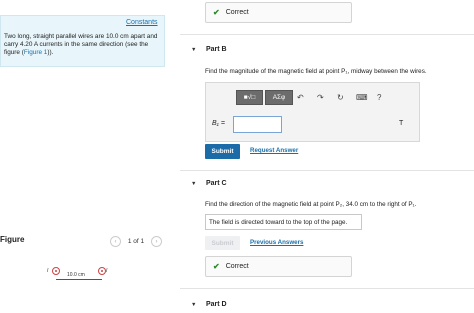 The height and width of the screenshot is (313, 474). What do you see at coordinates (218, 123) in the screenshot?
I see `b1-variable-label: B₁ =` at bounding box center [218, 123].